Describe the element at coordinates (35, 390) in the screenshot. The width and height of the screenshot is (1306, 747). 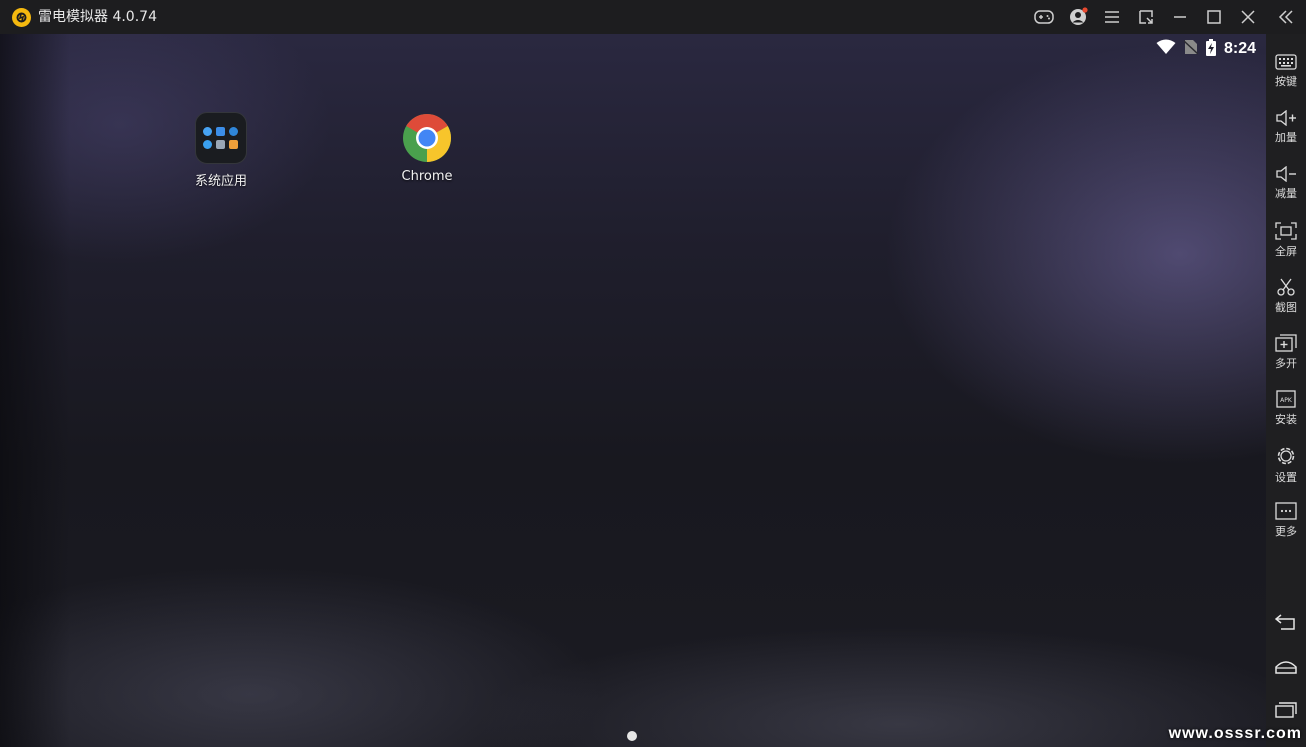
I see `wallpaper-shade` at that location.